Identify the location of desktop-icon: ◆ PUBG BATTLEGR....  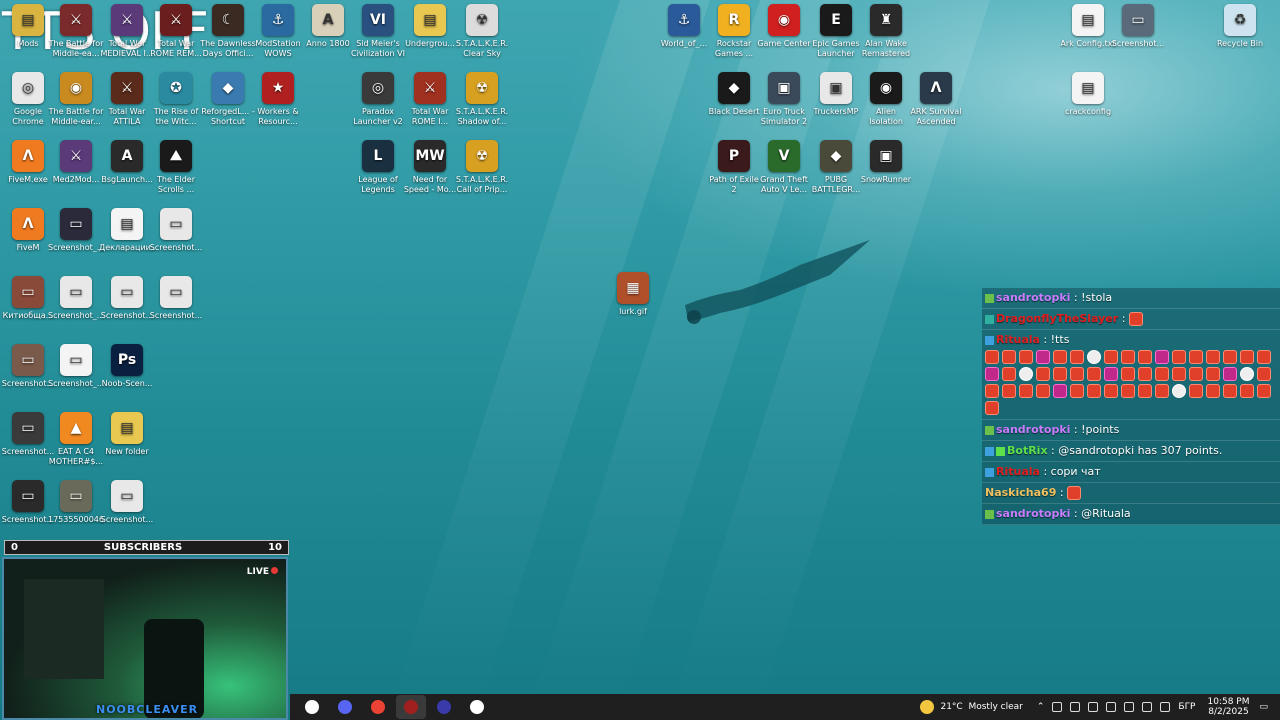
(836, 167).